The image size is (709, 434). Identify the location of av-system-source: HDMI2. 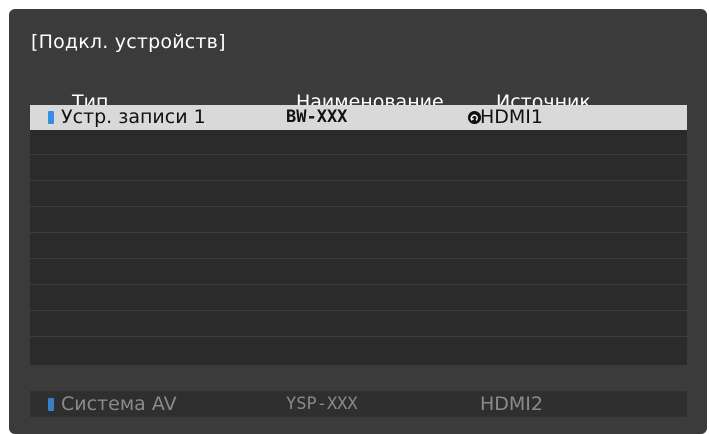
(512, 404).